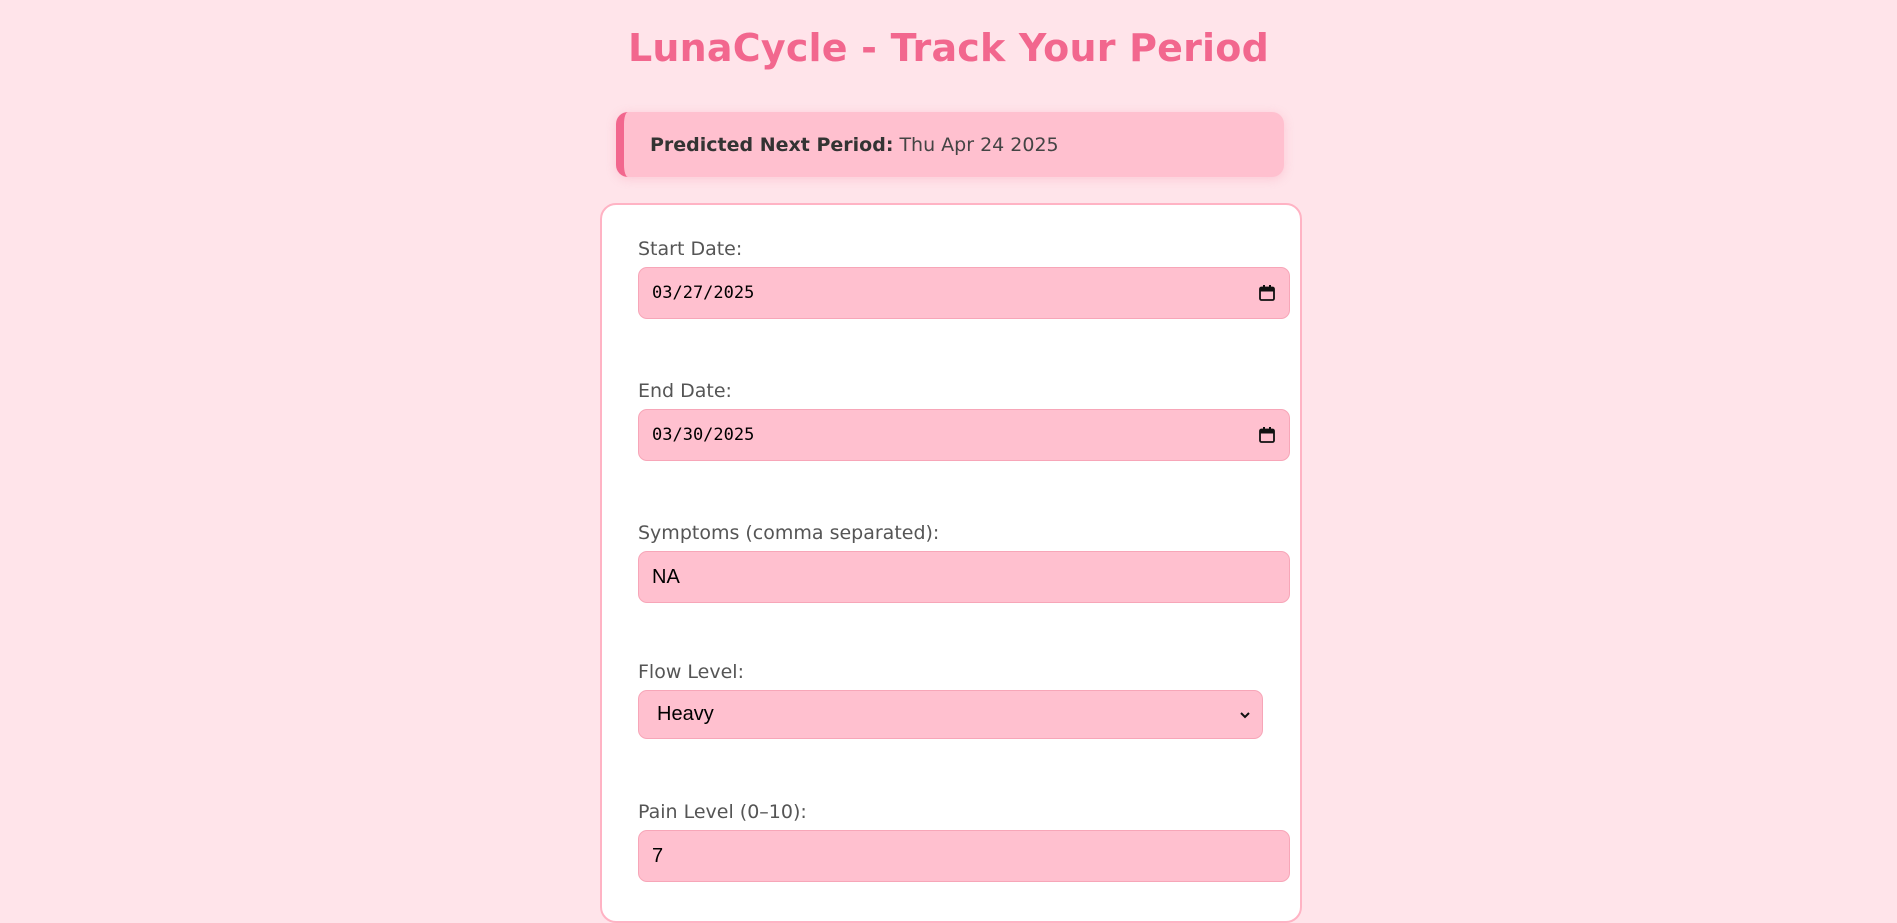  What do you see at coordinates (964, 435) in the screenshot?
I see `end-date-input: 03/30/2025` at bounding box center [964, 435].